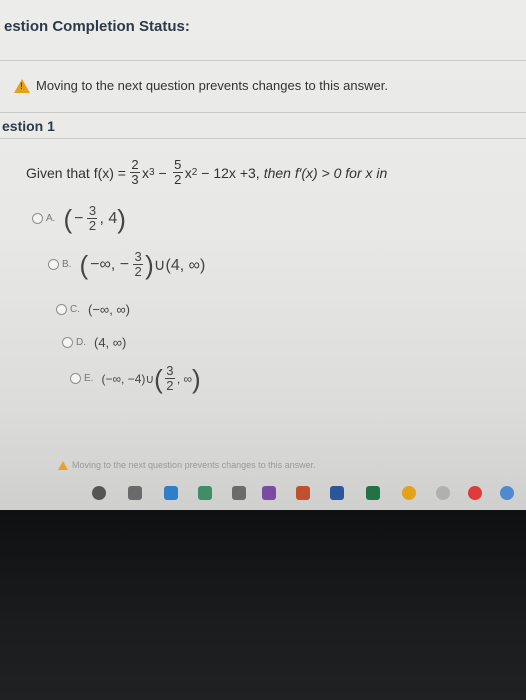 This screenshot has width=526, height=700. I want to click on warning-icon: !, so click(22, 85).